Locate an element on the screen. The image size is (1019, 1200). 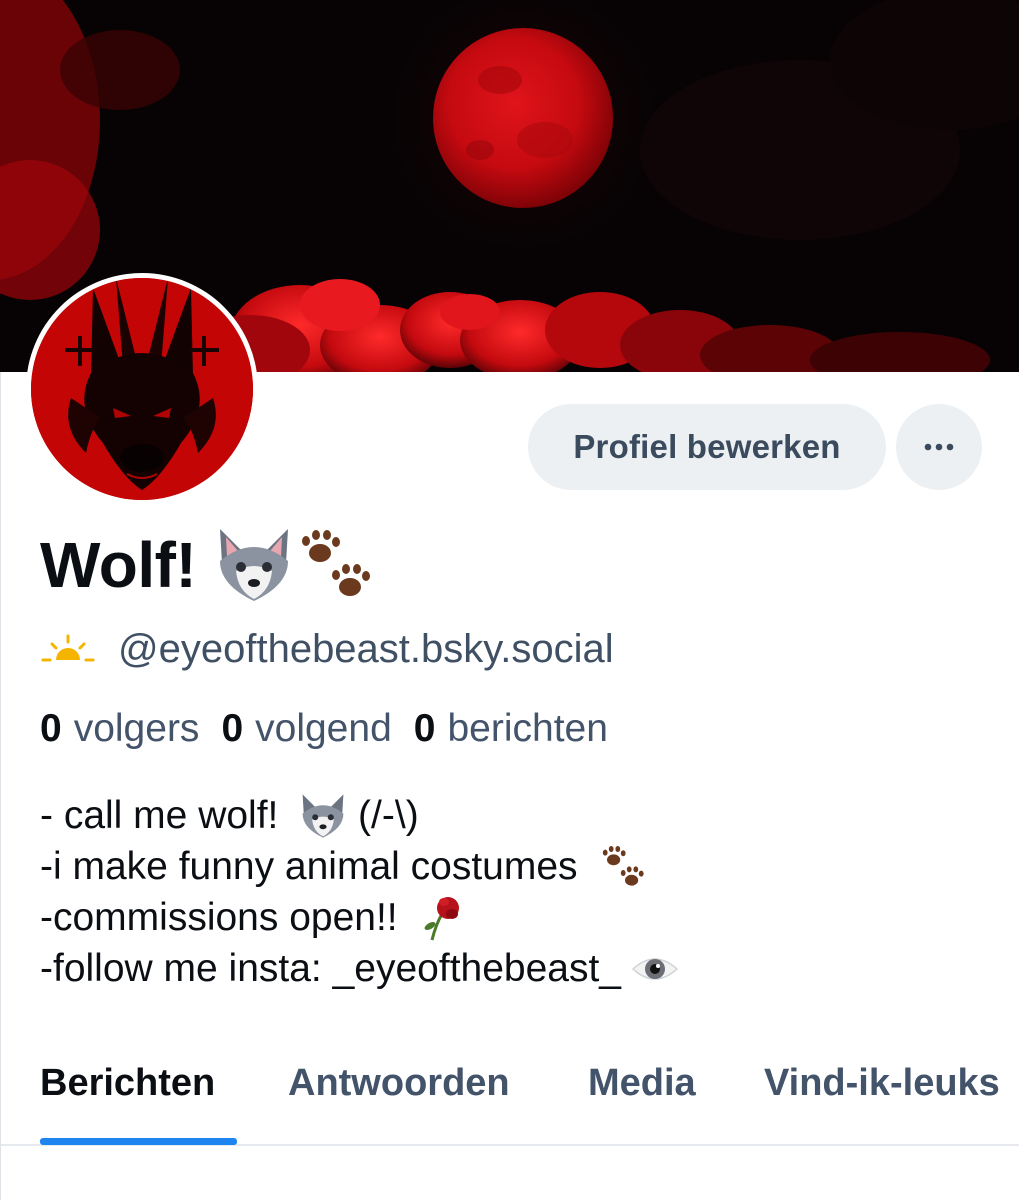
posts-label: berichten is located at coordinates (527, 728).